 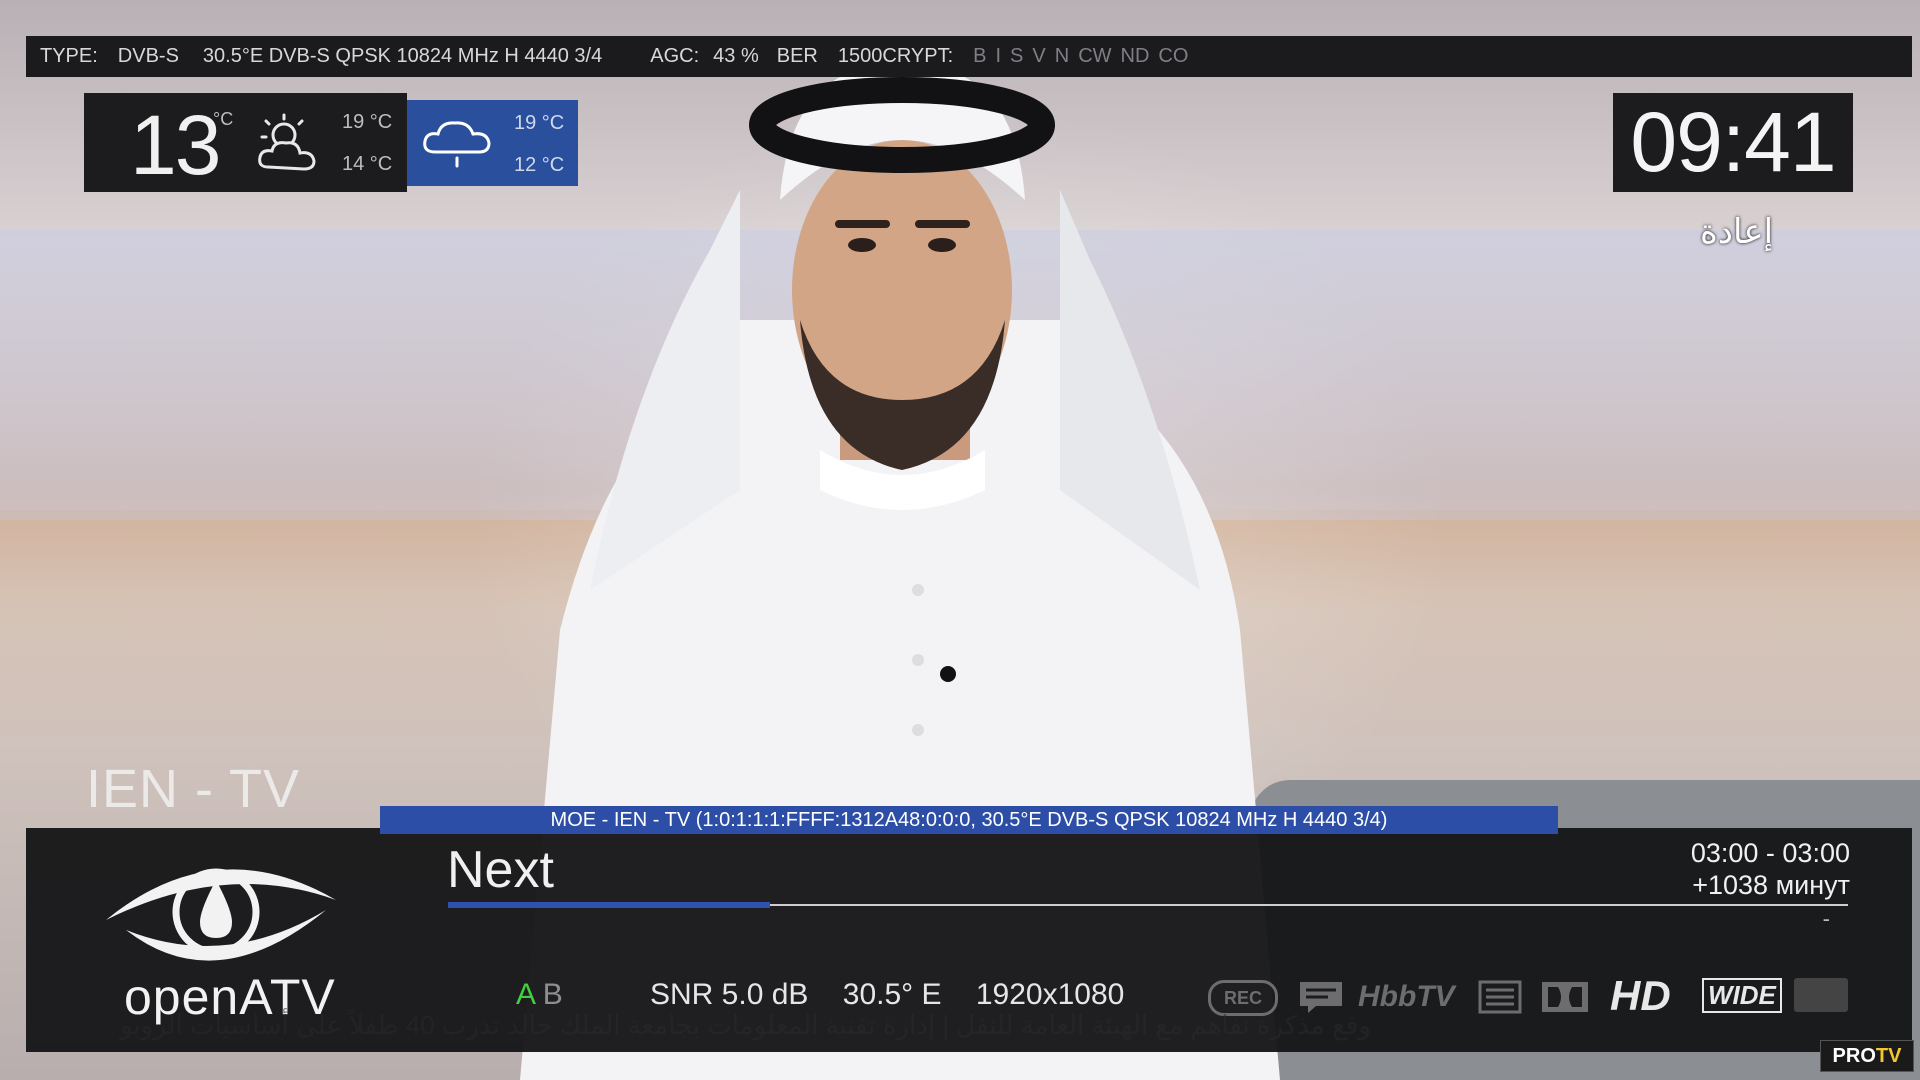 What do you see at coordinates (223, 119) in the screenshot?
I see `temperature-unit: °C` at bounding box center [223, 119].